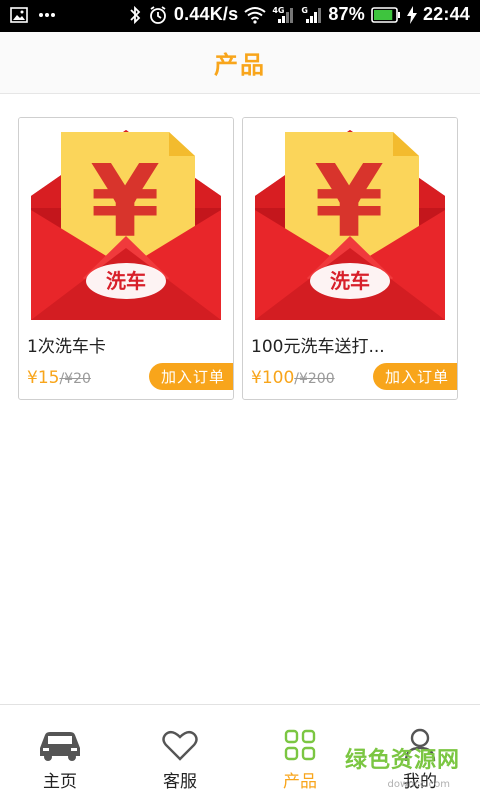 The height and width of the screenshot is (800, 480). I want to click on alarm-icon, so click(158, 15).